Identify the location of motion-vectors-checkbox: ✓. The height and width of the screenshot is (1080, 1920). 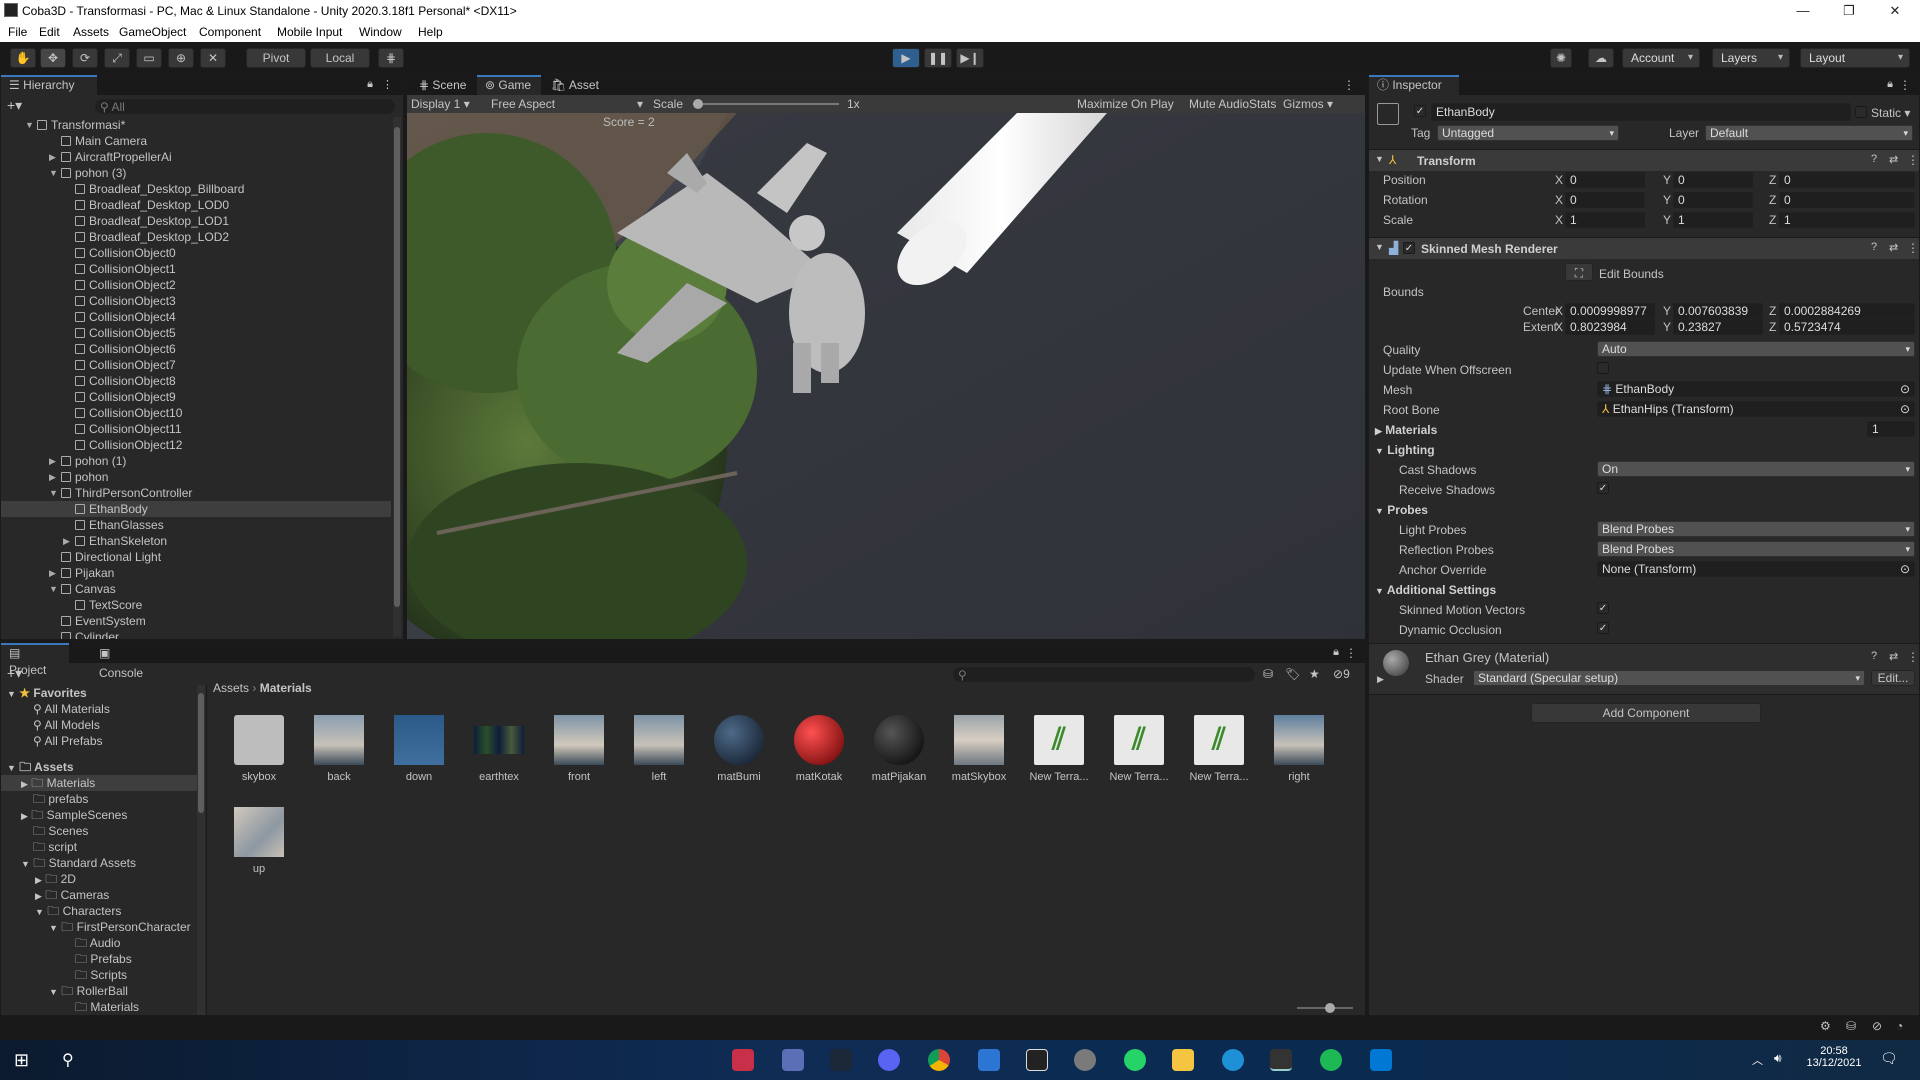
(1603, 608).